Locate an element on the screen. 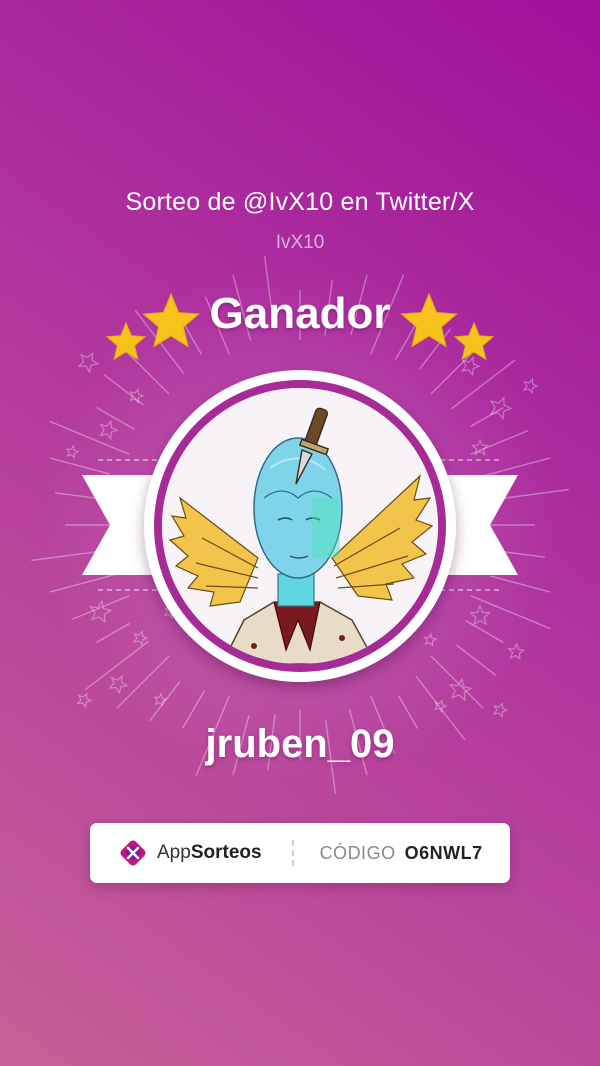 The width and height of the screenshot is (600, 1066). brand-suffix: Sorteos is located at coordinates (226, 852).